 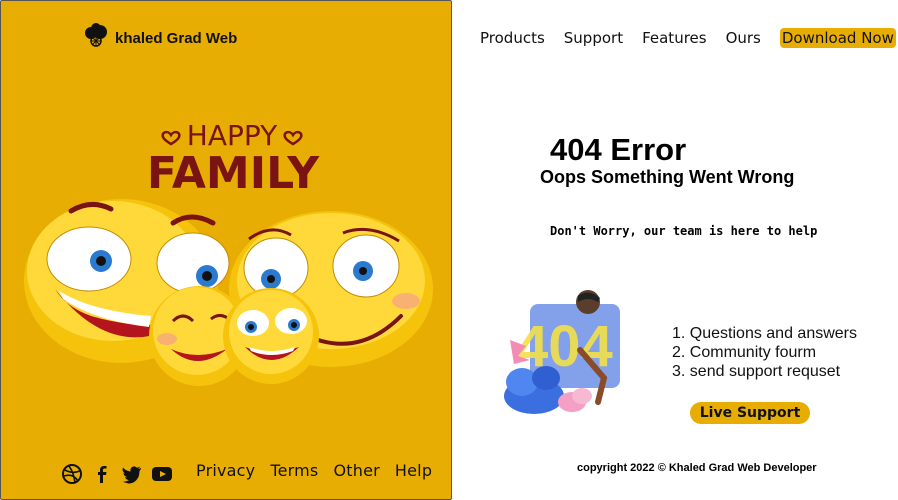 What do you see at coordinates (764, 371) in the screenshot?
I see `help-item: 3. send support requset` at bounding box center [764, 371].